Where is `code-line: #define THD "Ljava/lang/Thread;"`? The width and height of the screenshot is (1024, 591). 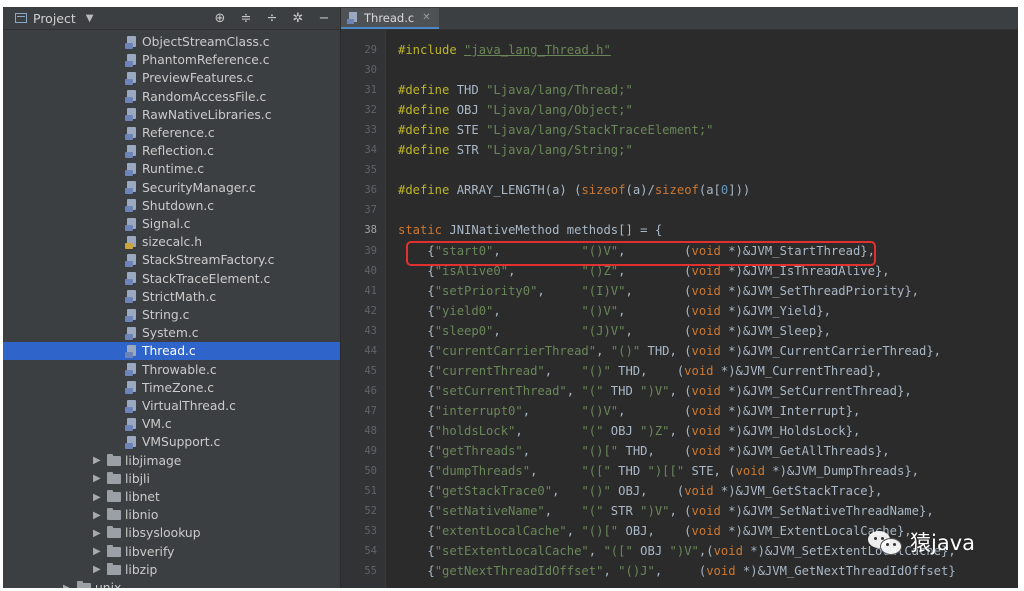 code-line: #define THD "Ljava/lang/Thread;" is located at coordinates (515, 90).